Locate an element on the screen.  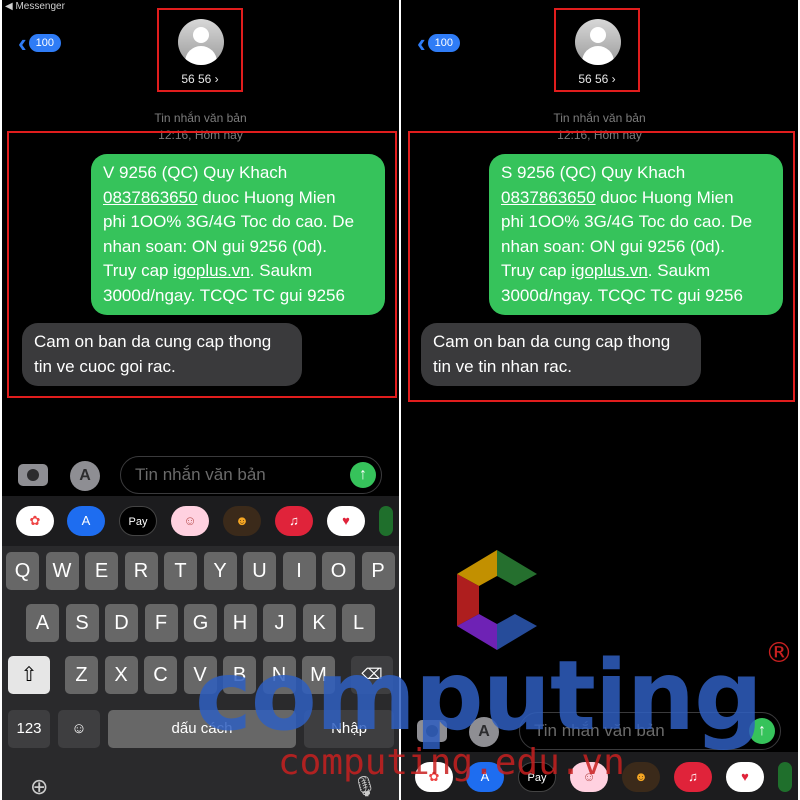
back-to-app-link: ◀ Messenger is located at coordinates (35, 6).